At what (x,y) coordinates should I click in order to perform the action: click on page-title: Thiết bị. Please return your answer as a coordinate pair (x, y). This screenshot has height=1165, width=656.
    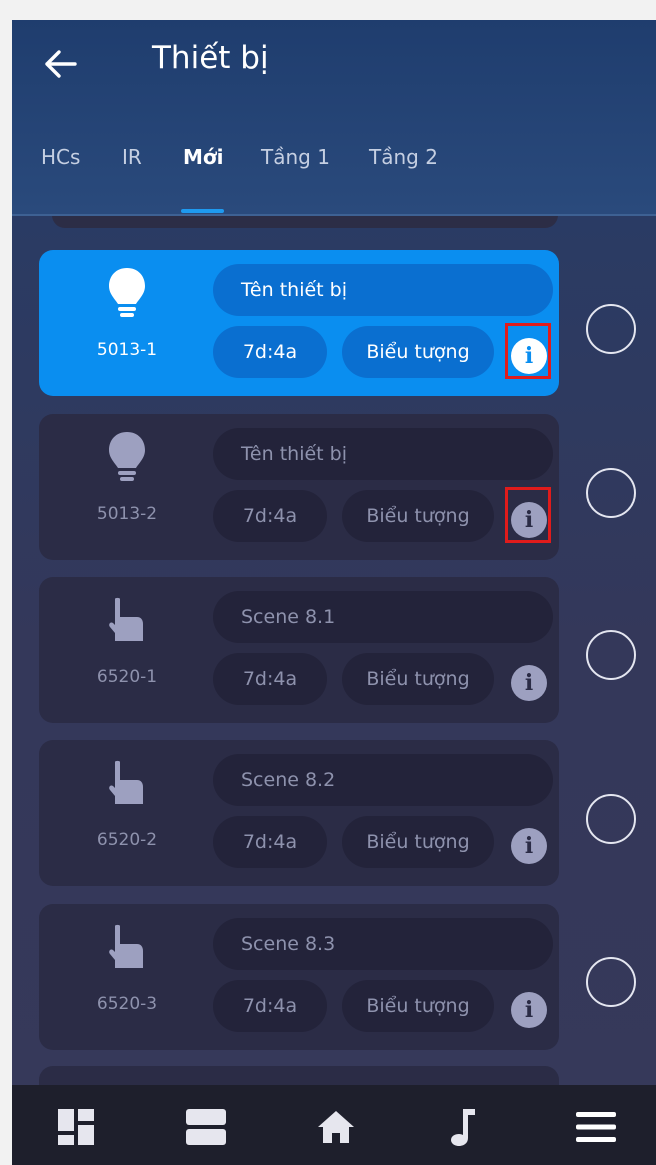
    Looking at the image, I should click on (210, 58).